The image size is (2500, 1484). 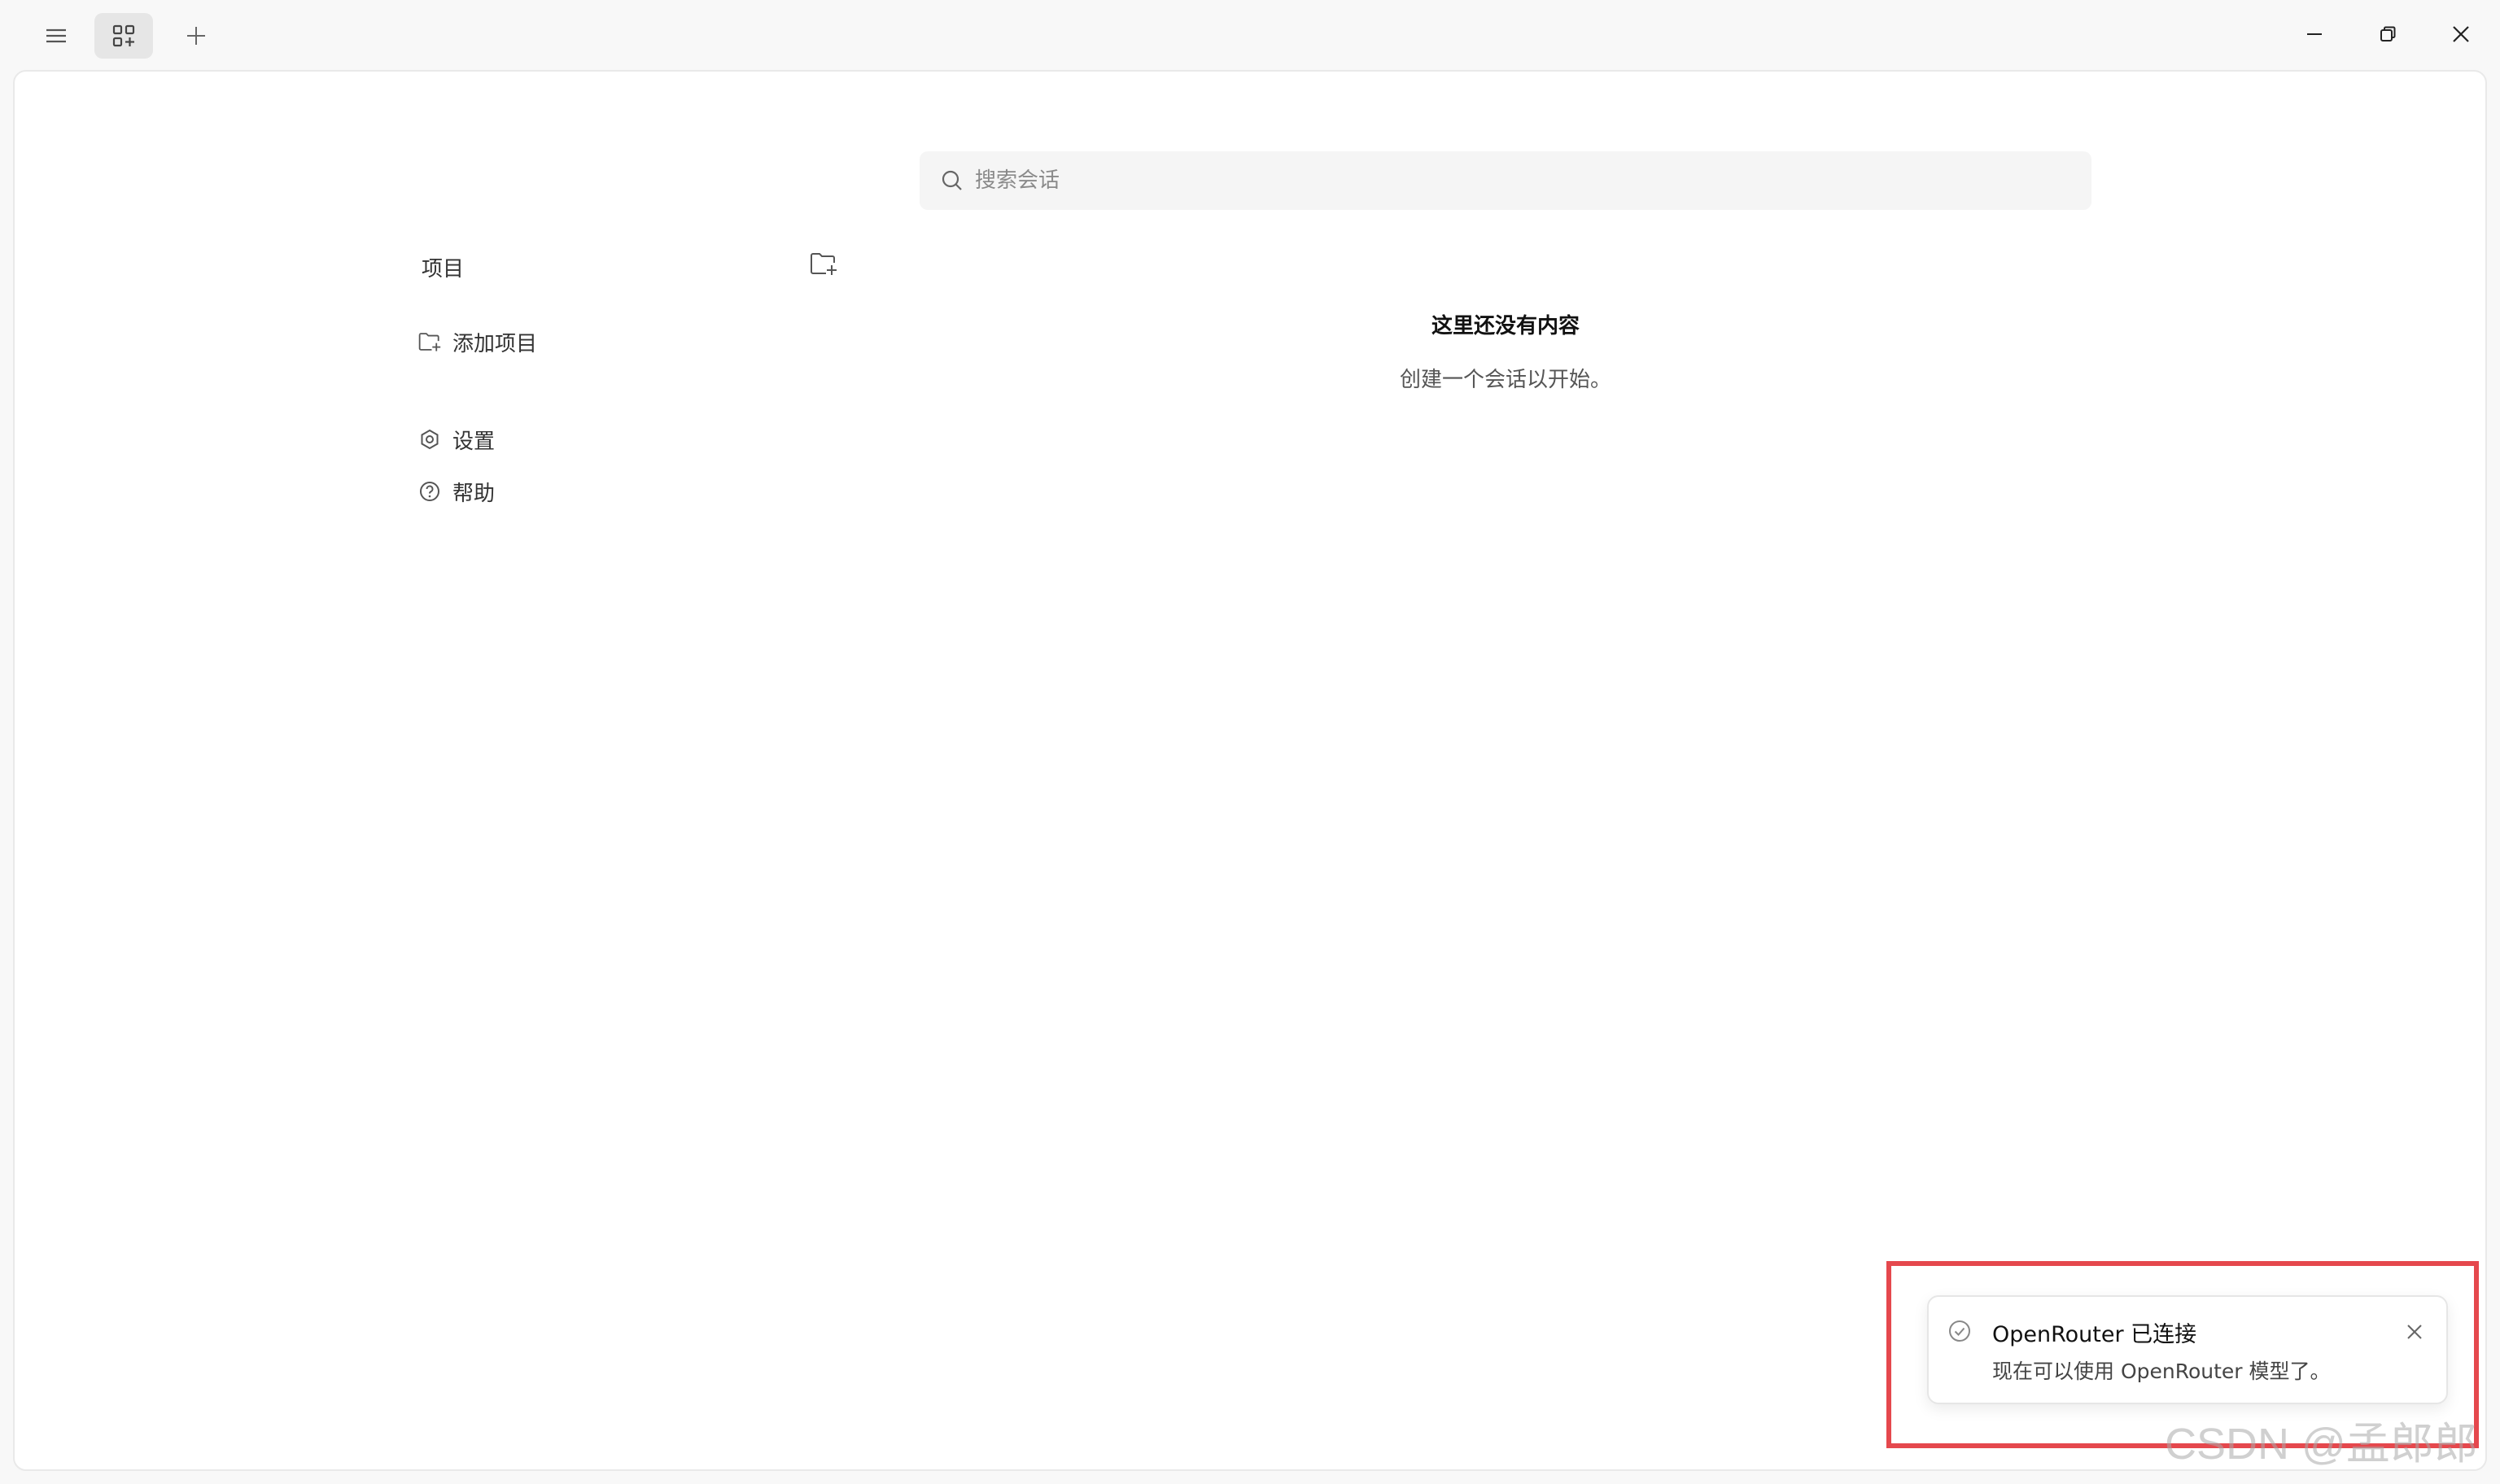 I want to click on toast-title: OpenRouter 已连接, so click(x=2094, y=1335).